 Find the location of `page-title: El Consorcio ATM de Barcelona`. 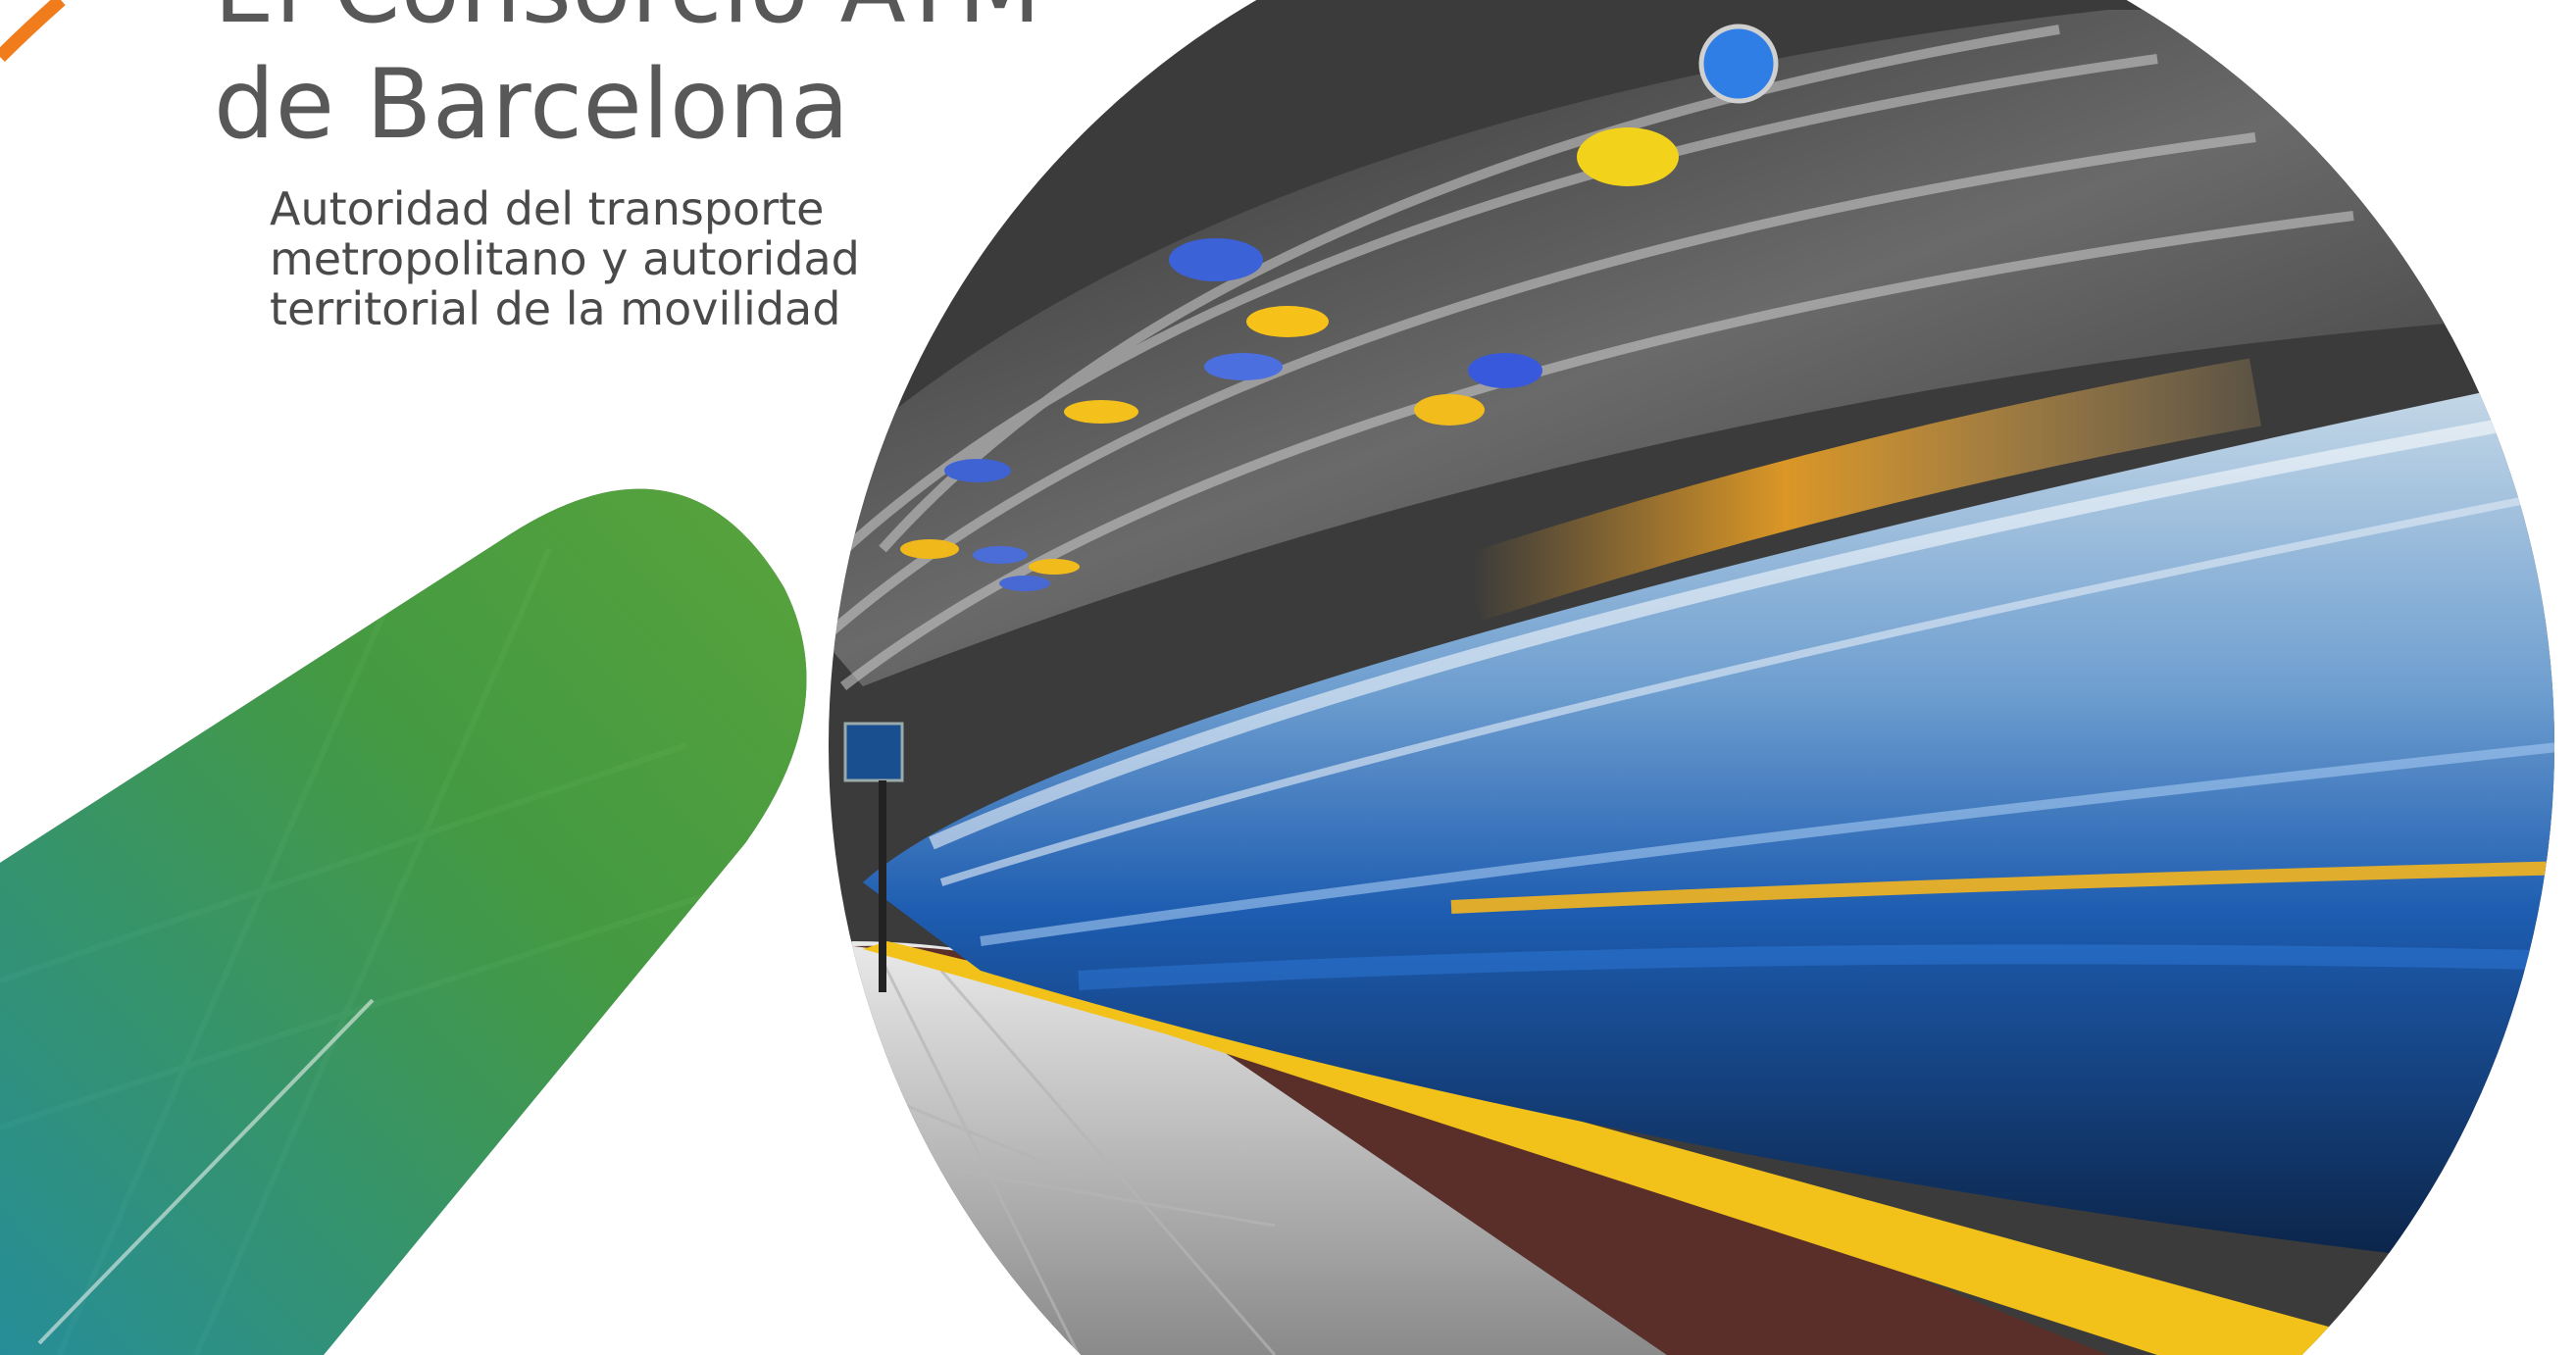

page-title: El Consorcio ATM de Barcelona is located at coordinates (628, 81).